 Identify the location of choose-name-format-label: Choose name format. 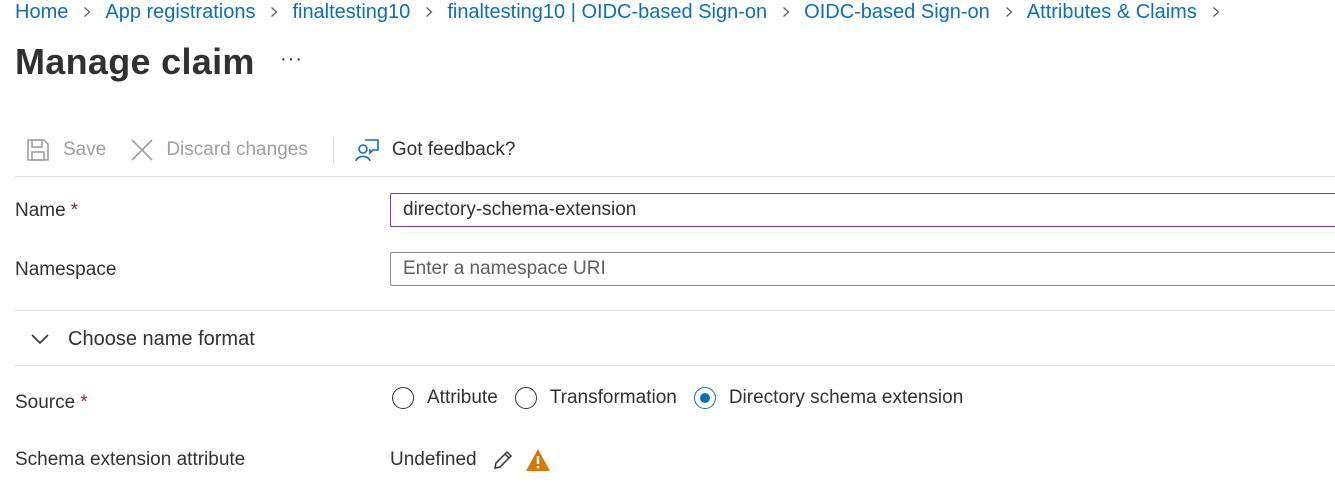
(161, 338).